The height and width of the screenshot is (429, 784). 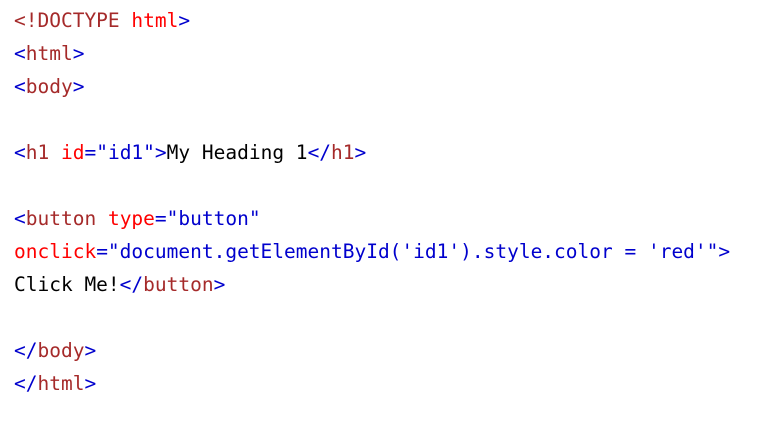 I want to click on code-token: onclick, so click(x=55, y=251).